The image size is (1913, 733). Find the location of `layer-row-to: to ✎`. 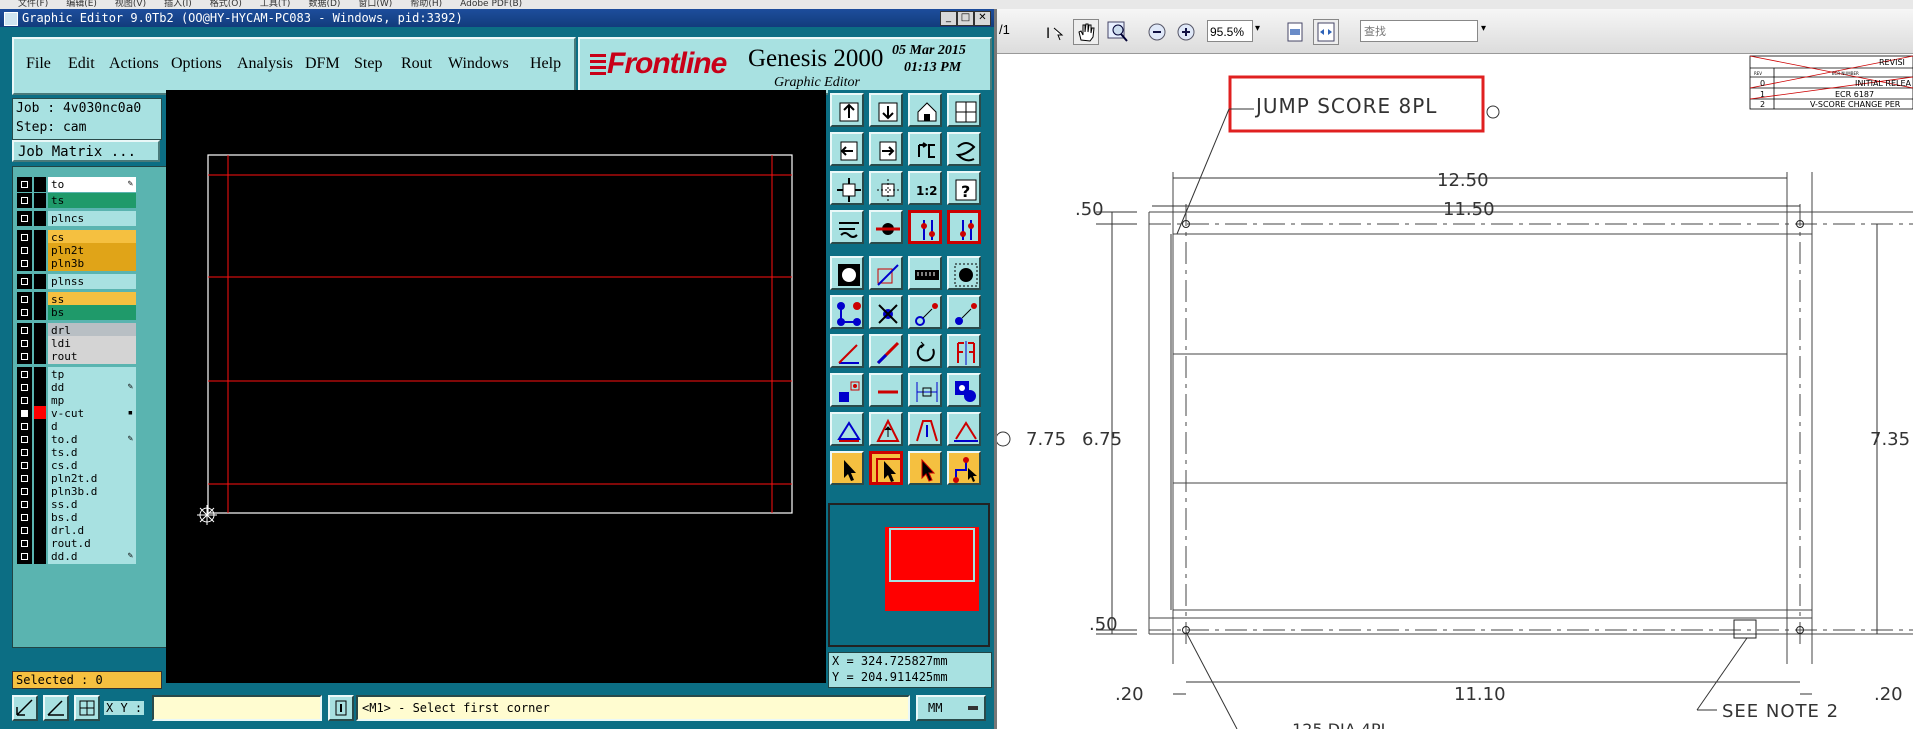

layer-row-to: to ✎ is located at coordinates (76, 184).